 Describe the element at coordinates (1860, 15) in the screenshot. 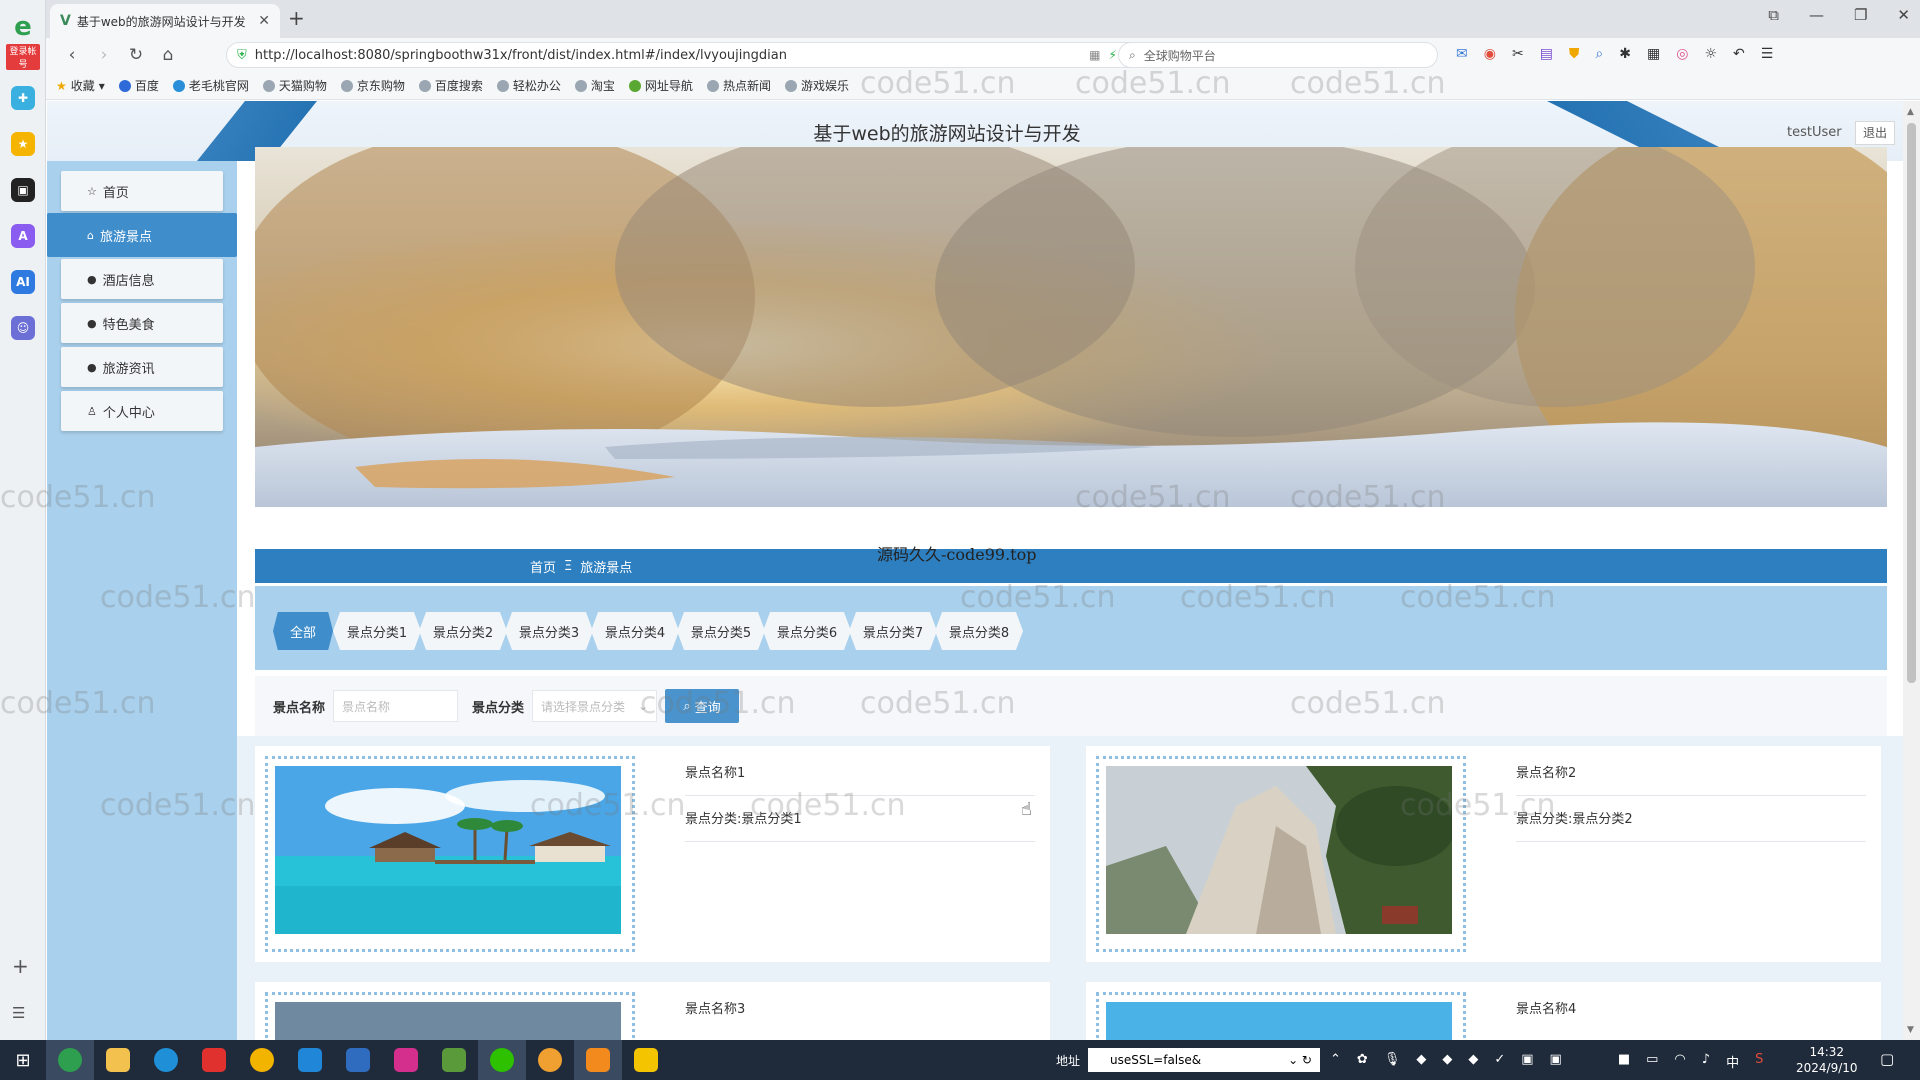

I see `restore-icon: ❐` at that location.